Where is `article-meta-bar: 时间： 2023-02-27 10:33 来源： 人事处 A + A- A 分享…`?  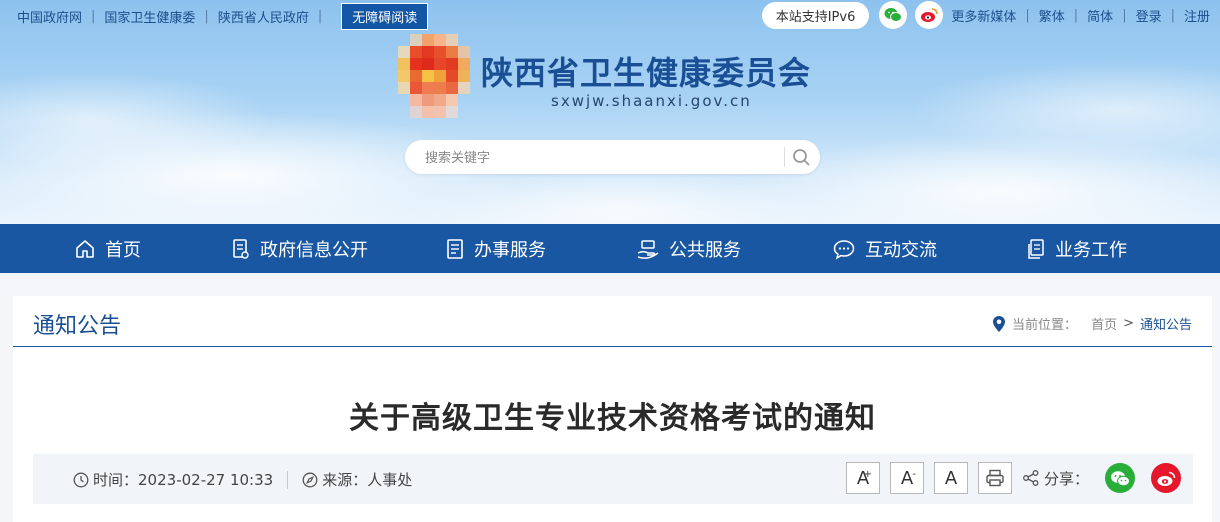 article-meta-bar: 时间： 2023-02-27 10:33 来源： 人事处 A + A- A 分享… is located at coordinates (613, 479).